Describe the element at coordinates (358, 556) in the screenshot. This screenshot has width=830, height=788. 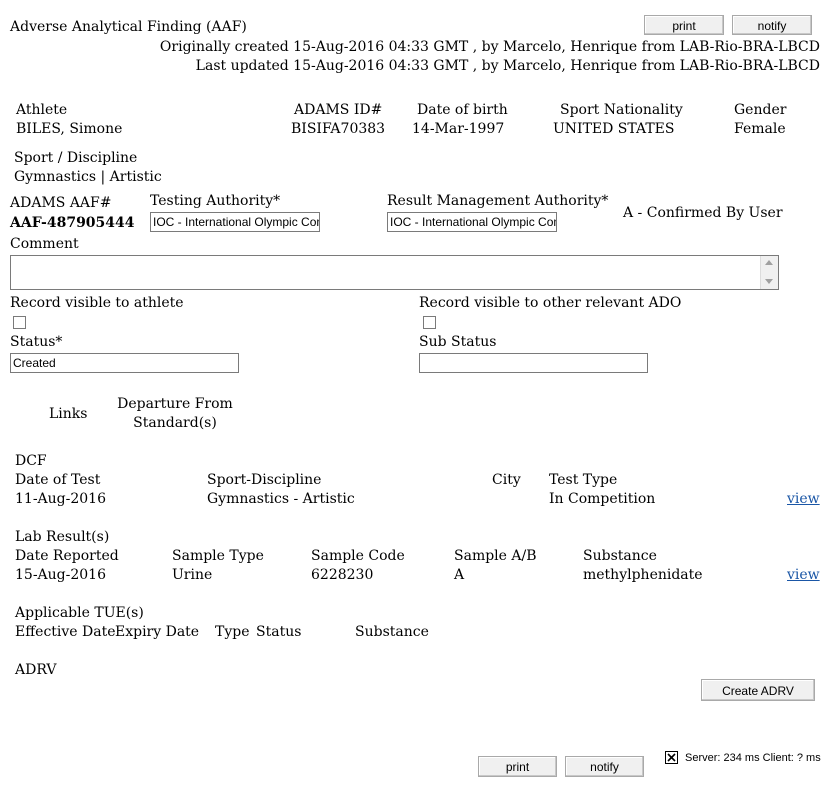
I see `lab-sample-code-header: Sample Code` at that location.